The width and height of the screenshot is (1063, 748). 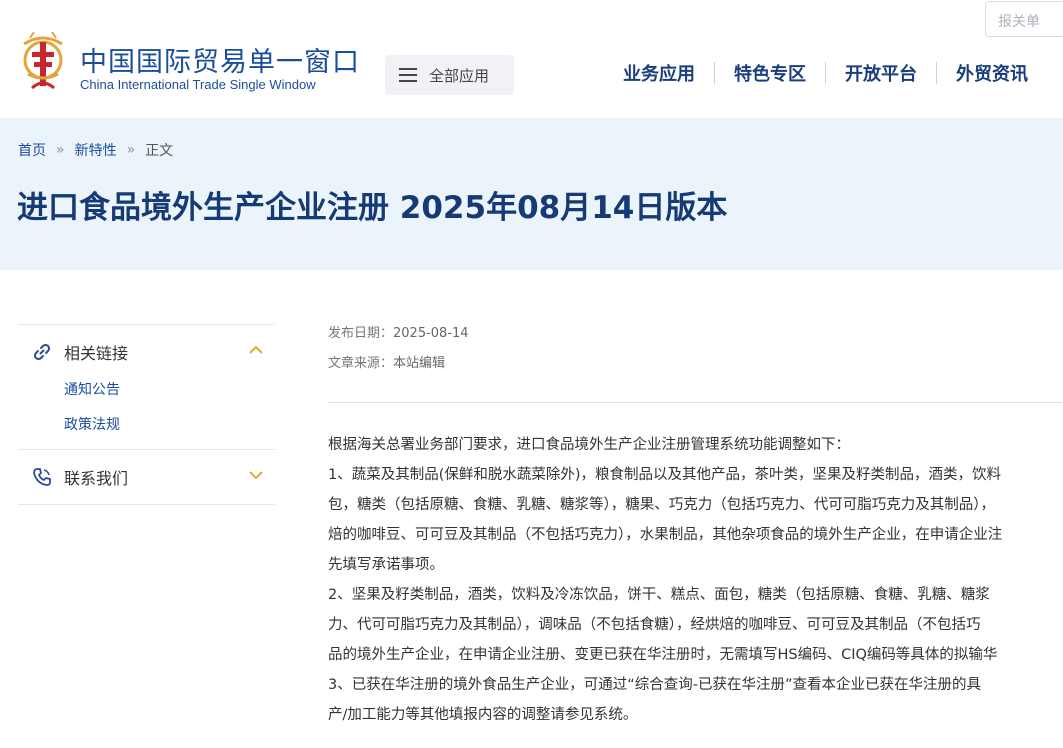 I want to click on article-line: 先填写承诺事项。, so click(x=386, y=565).